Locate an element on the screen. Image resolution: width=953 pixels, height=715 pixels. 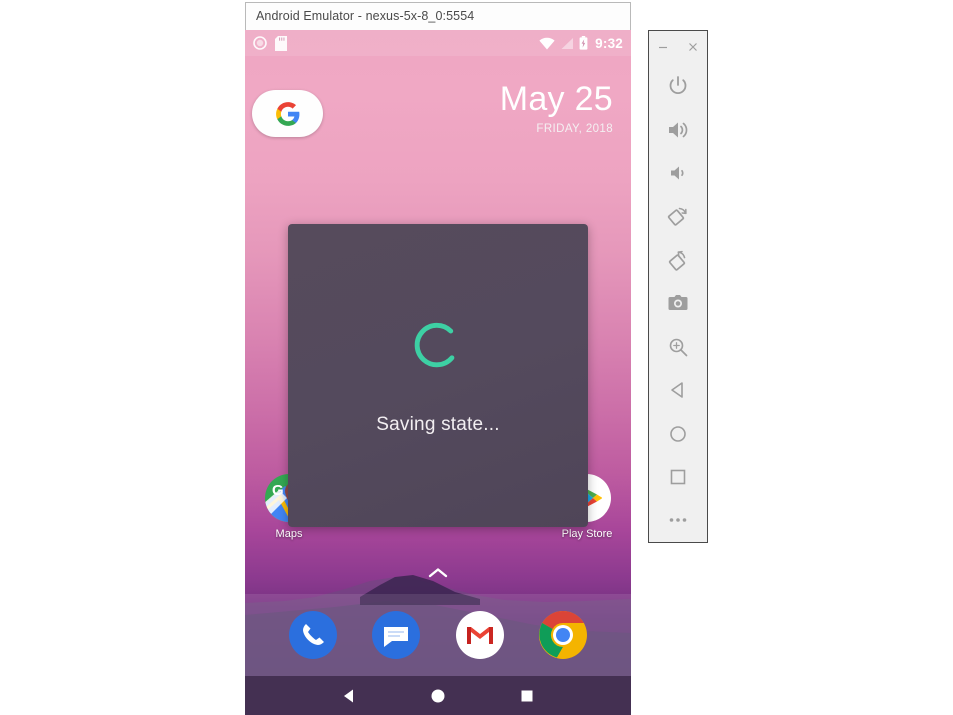
toolbar-volume-down-button is located at coordinates (678, 172).